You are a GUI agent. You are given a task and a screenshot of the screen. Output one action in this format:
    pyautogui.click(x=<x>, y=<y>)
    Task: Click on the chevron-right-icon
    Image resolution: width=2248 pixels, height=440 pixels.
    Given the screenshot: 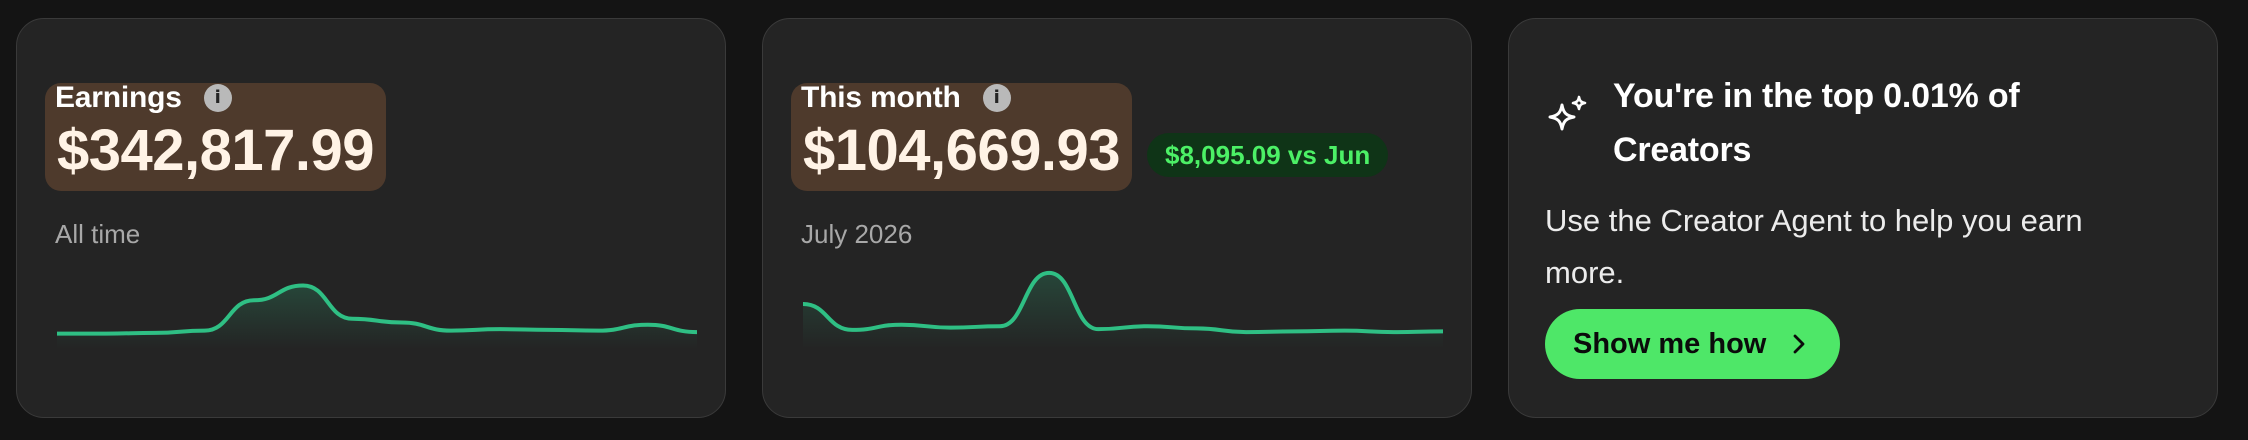 What is the action you would take?
    pyautogui.click(x=1799, y=344)
    